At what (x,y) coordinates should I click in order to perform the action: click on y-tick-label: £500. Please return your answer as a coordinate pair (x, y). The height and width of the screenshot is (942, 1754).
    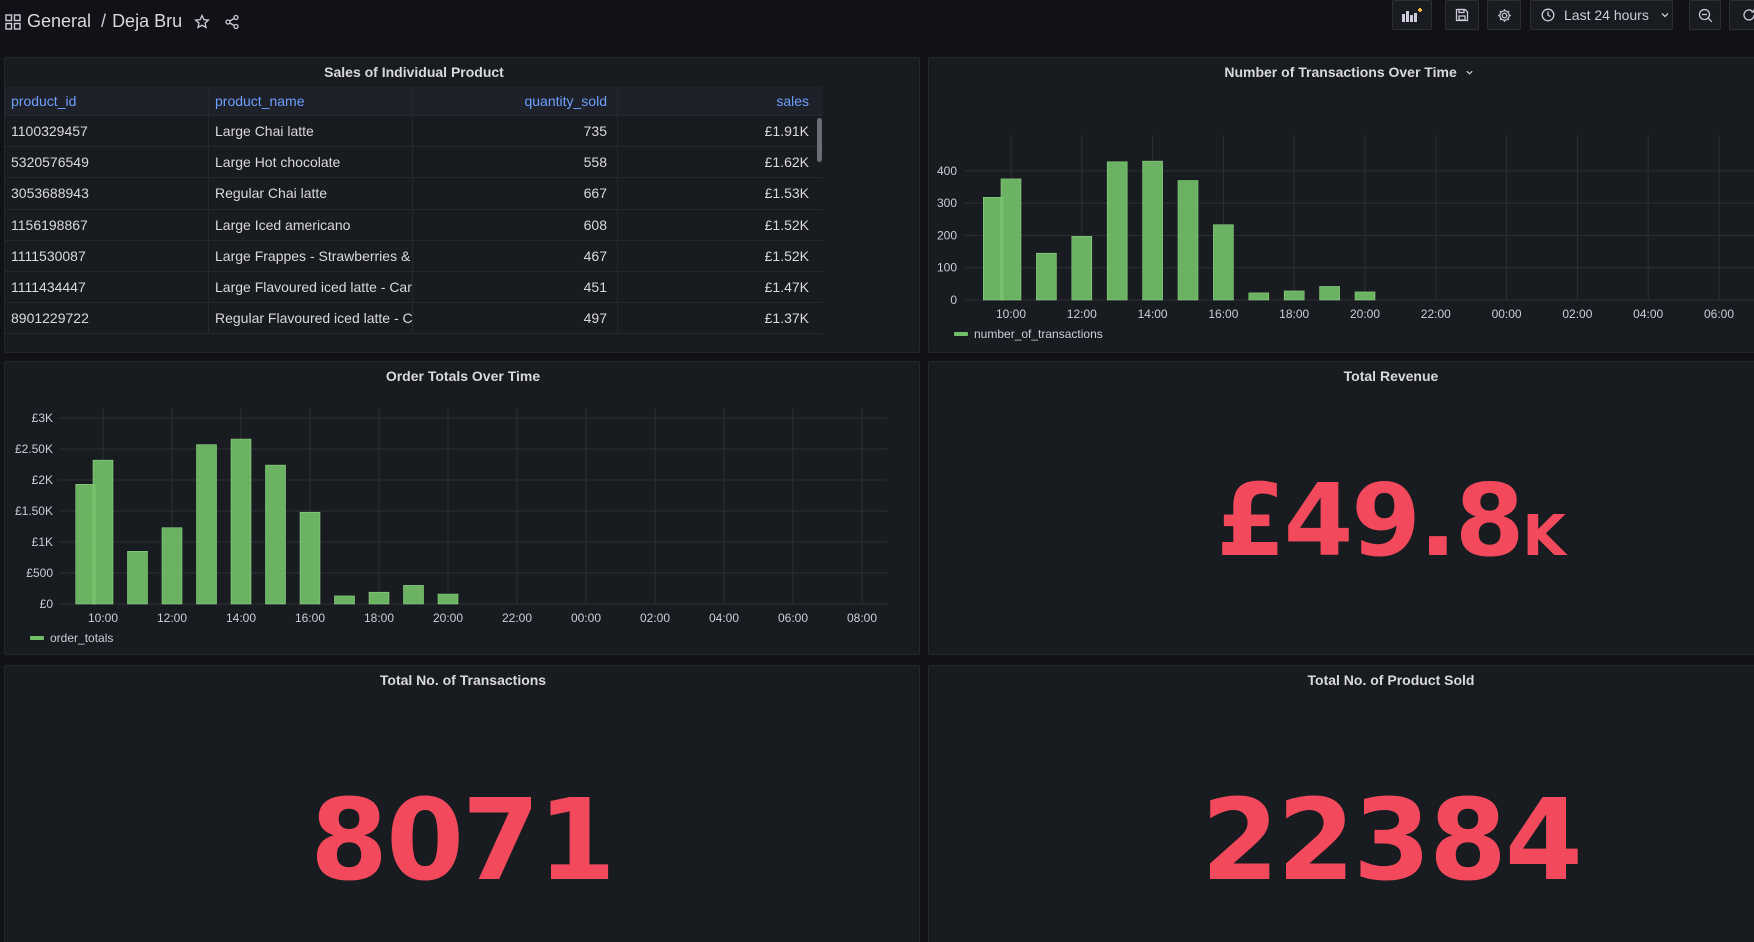
    Looking at the image, I should click on (39, 573).